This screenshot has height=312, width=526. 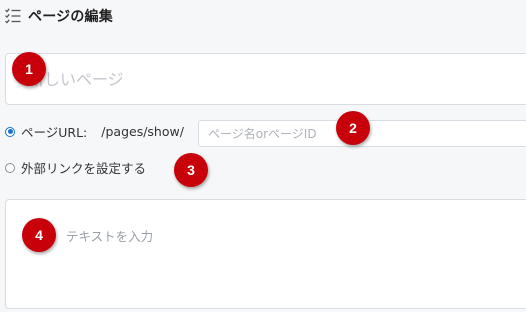 What do you see at coordinates (83, 167) in the screenshot?
I see `external-link-label: 外部リンクを設定する` at bounding box center [83, 167].